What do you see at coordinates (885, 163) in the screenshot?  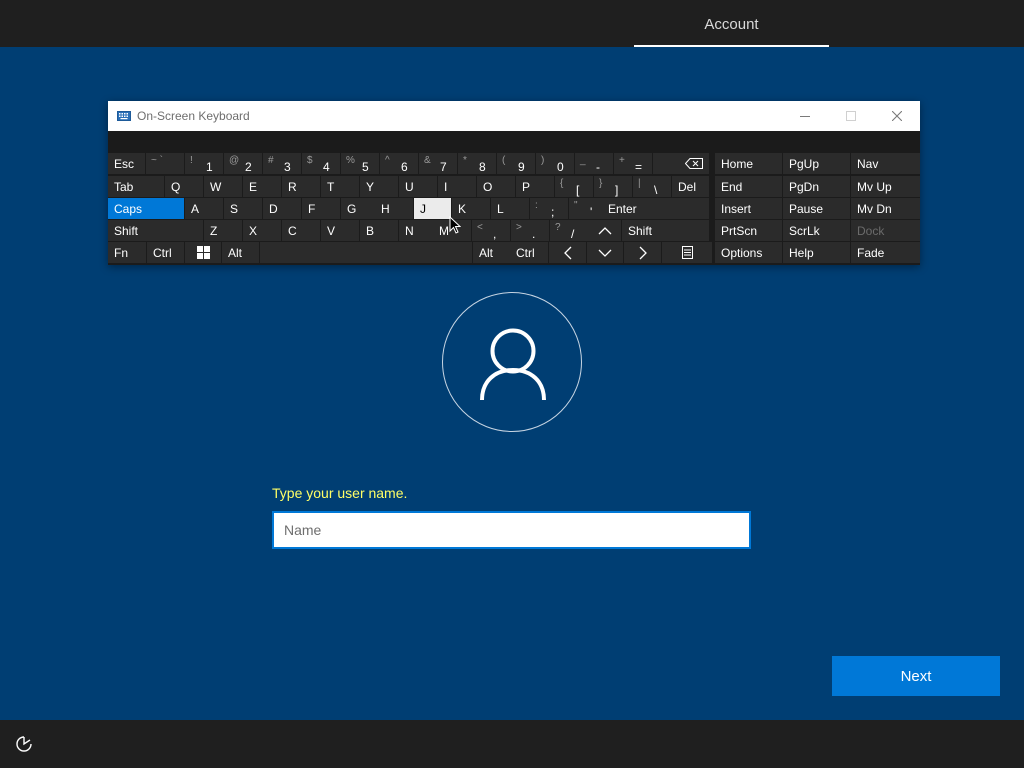 I see `key-nav: Nav` at bounding box center [885, 163].